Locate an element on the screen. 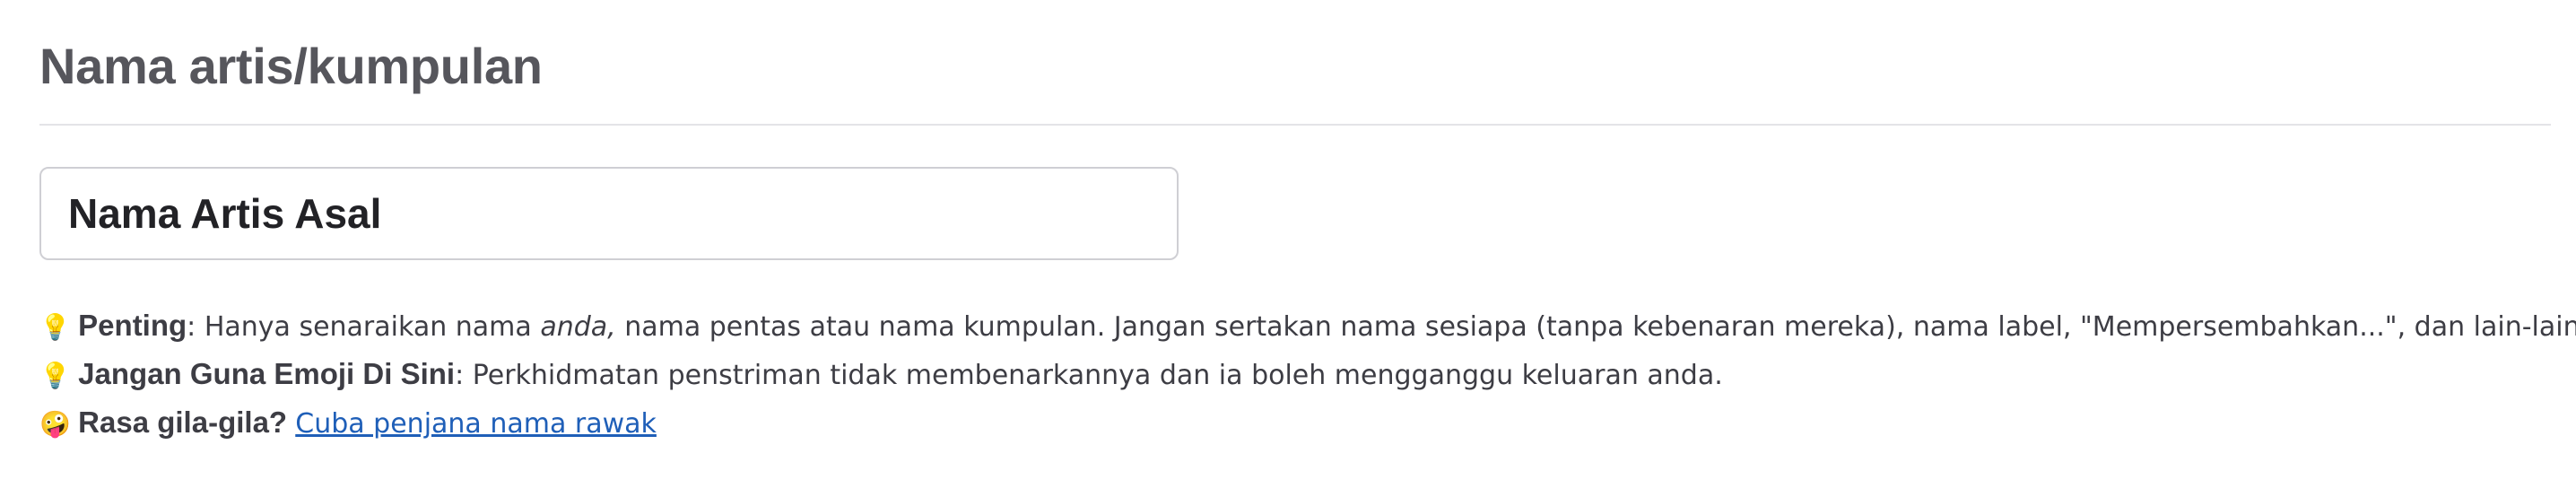 The width and height of the screenshot is (2576, 497). hint-important-emphasis: anda, is located at coordinates (578, 327).